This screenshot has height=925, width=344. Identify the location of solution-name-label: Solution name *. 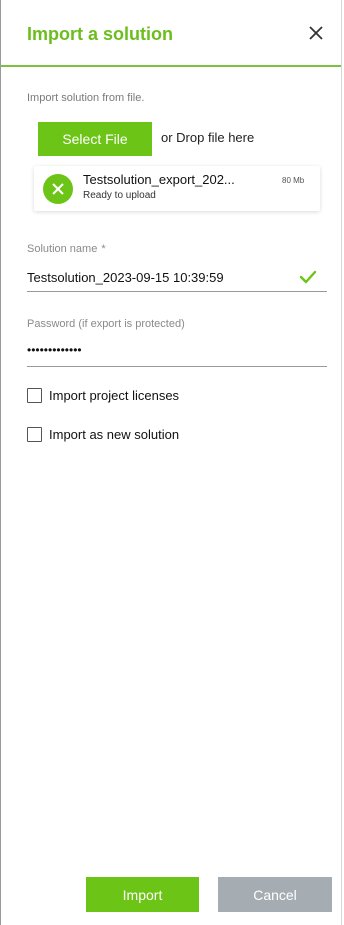
(66, 249).